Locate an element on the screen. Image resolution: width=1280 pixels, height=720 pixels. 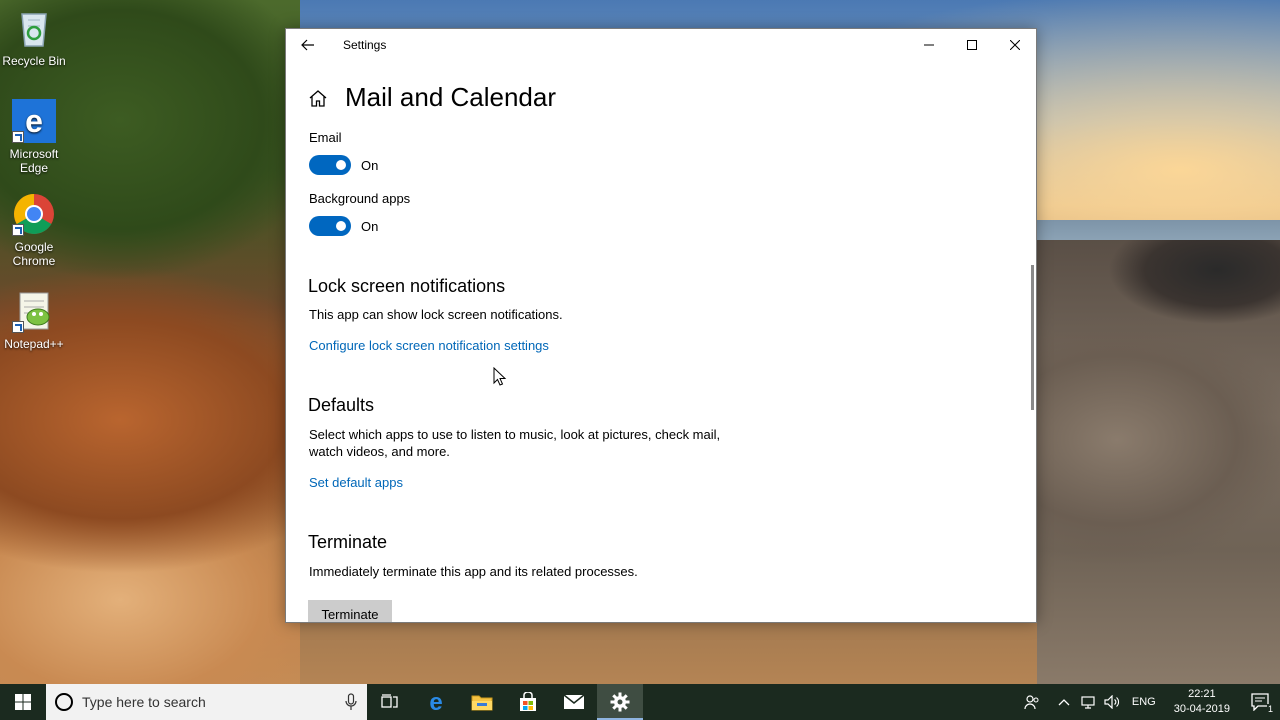
background-apps-label: Background apps is located at coordinates (360, 198).